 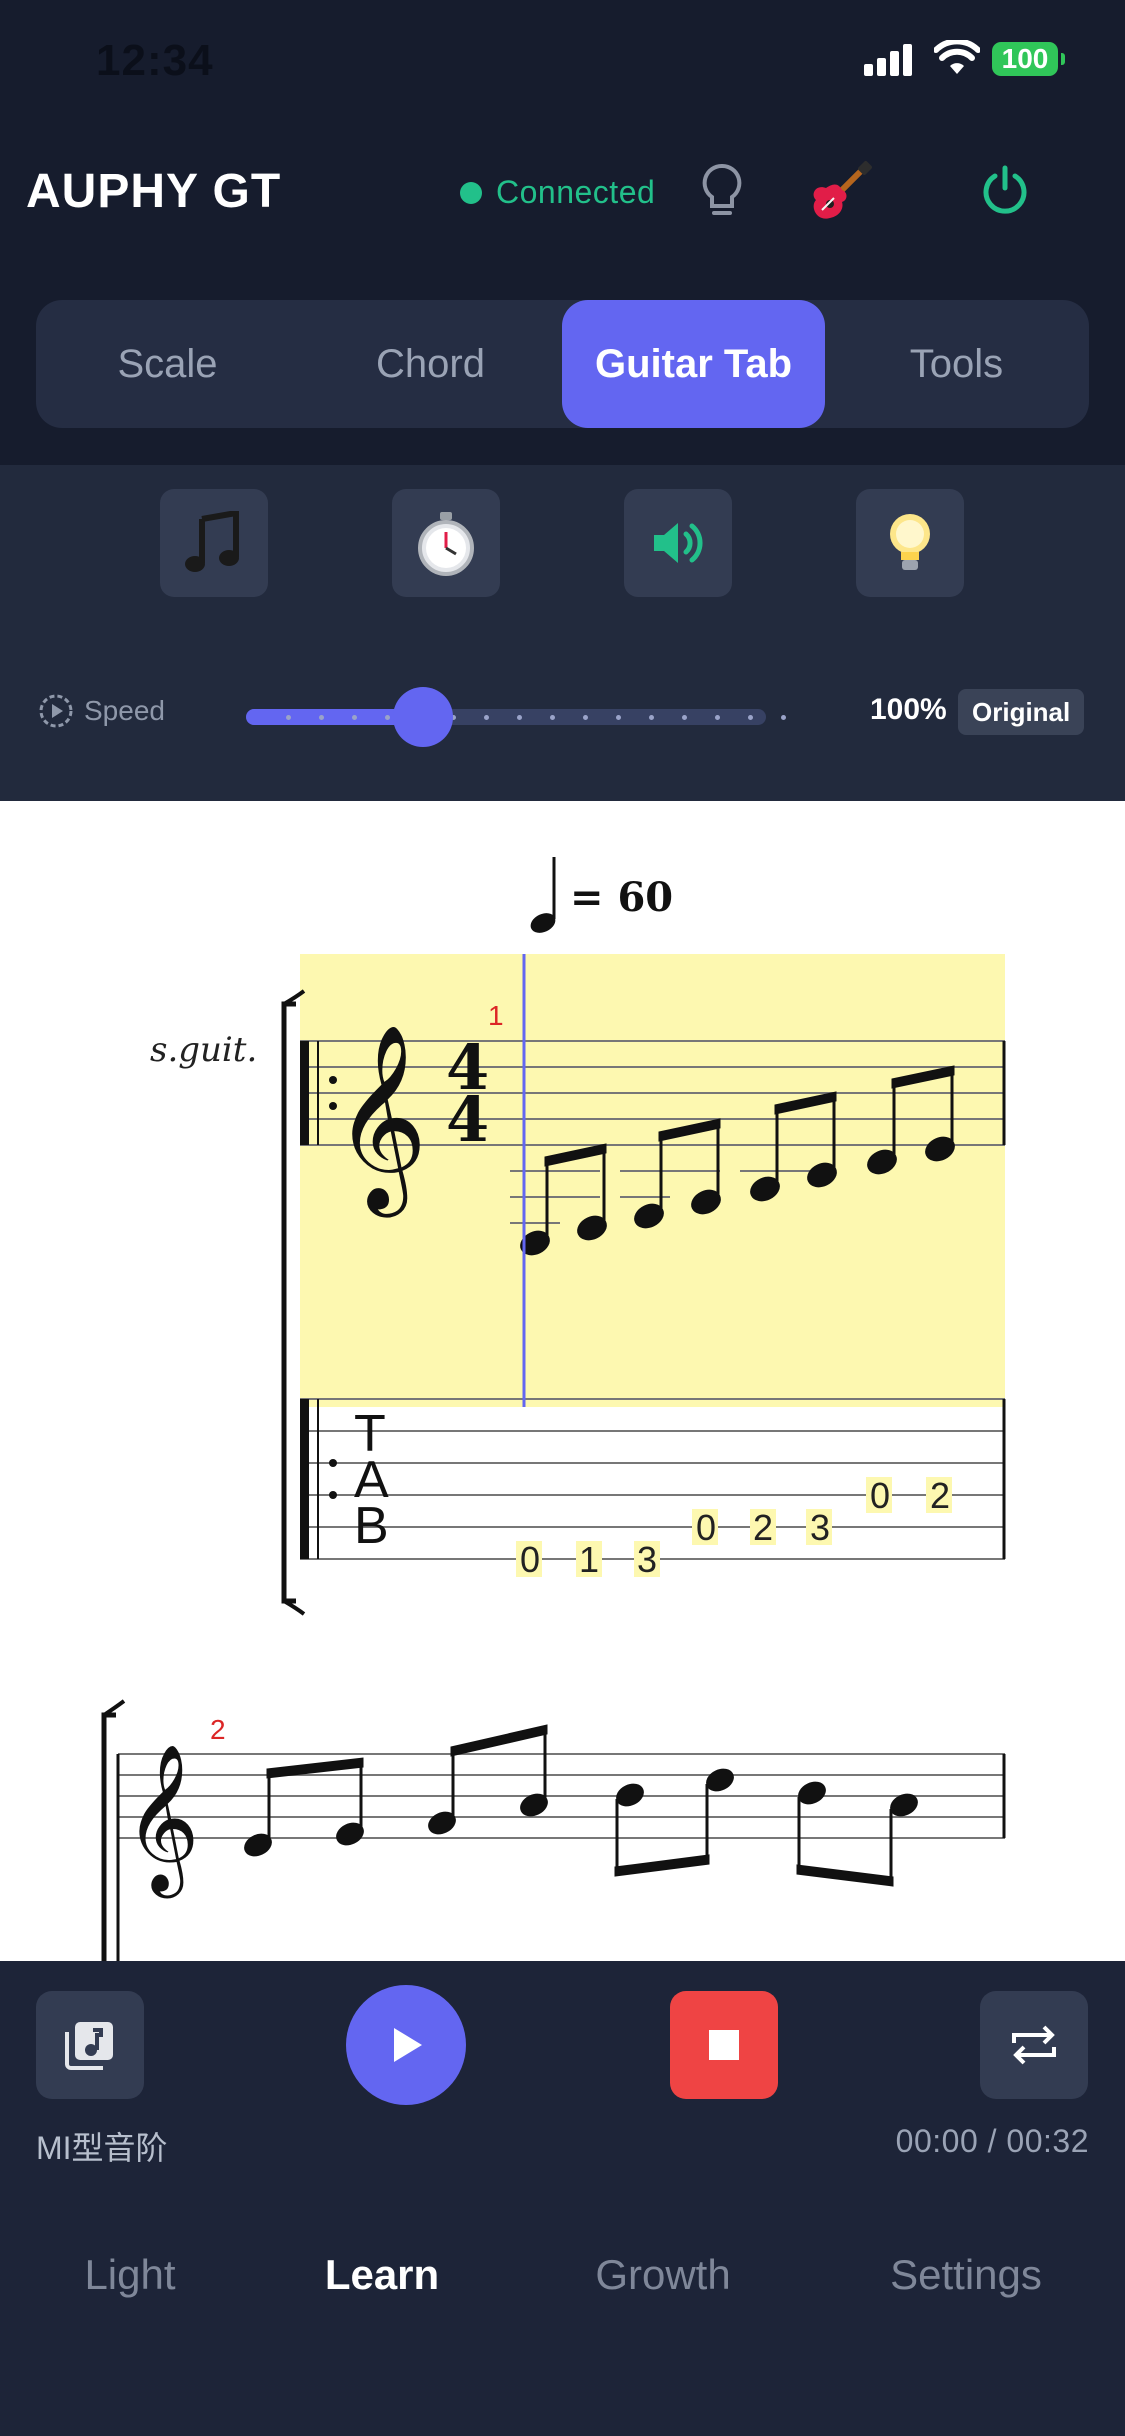 What do you see at coordinates (430, 364) in the screenshot?
I see `tab-chord: Chord` at bounding box center [430, 364].